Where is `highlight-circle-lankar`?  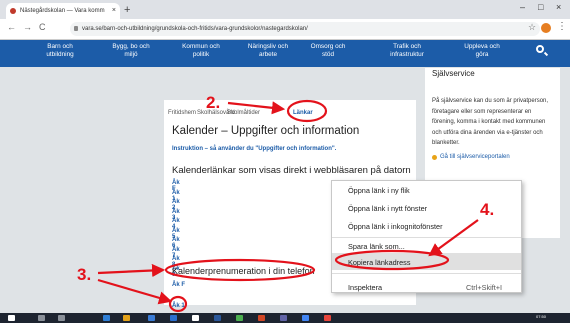
highlight-circle-lankar is located at coordinates (307, 111).